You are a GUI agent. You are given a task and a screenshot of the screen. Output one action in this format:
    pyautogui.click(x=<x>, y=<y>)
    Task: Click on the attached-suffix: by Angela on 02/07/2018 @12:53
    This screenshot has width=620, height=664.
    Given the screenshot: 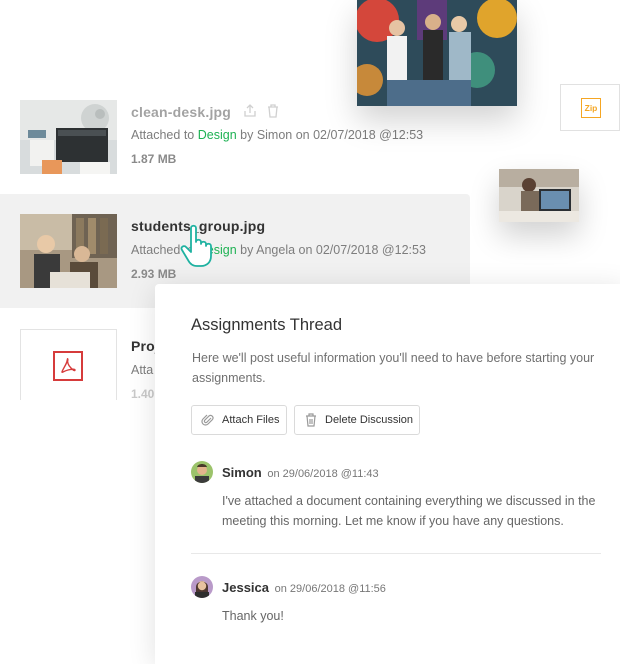 What is the action you would take?
    pyautogui.click(x=333, y=250)
    